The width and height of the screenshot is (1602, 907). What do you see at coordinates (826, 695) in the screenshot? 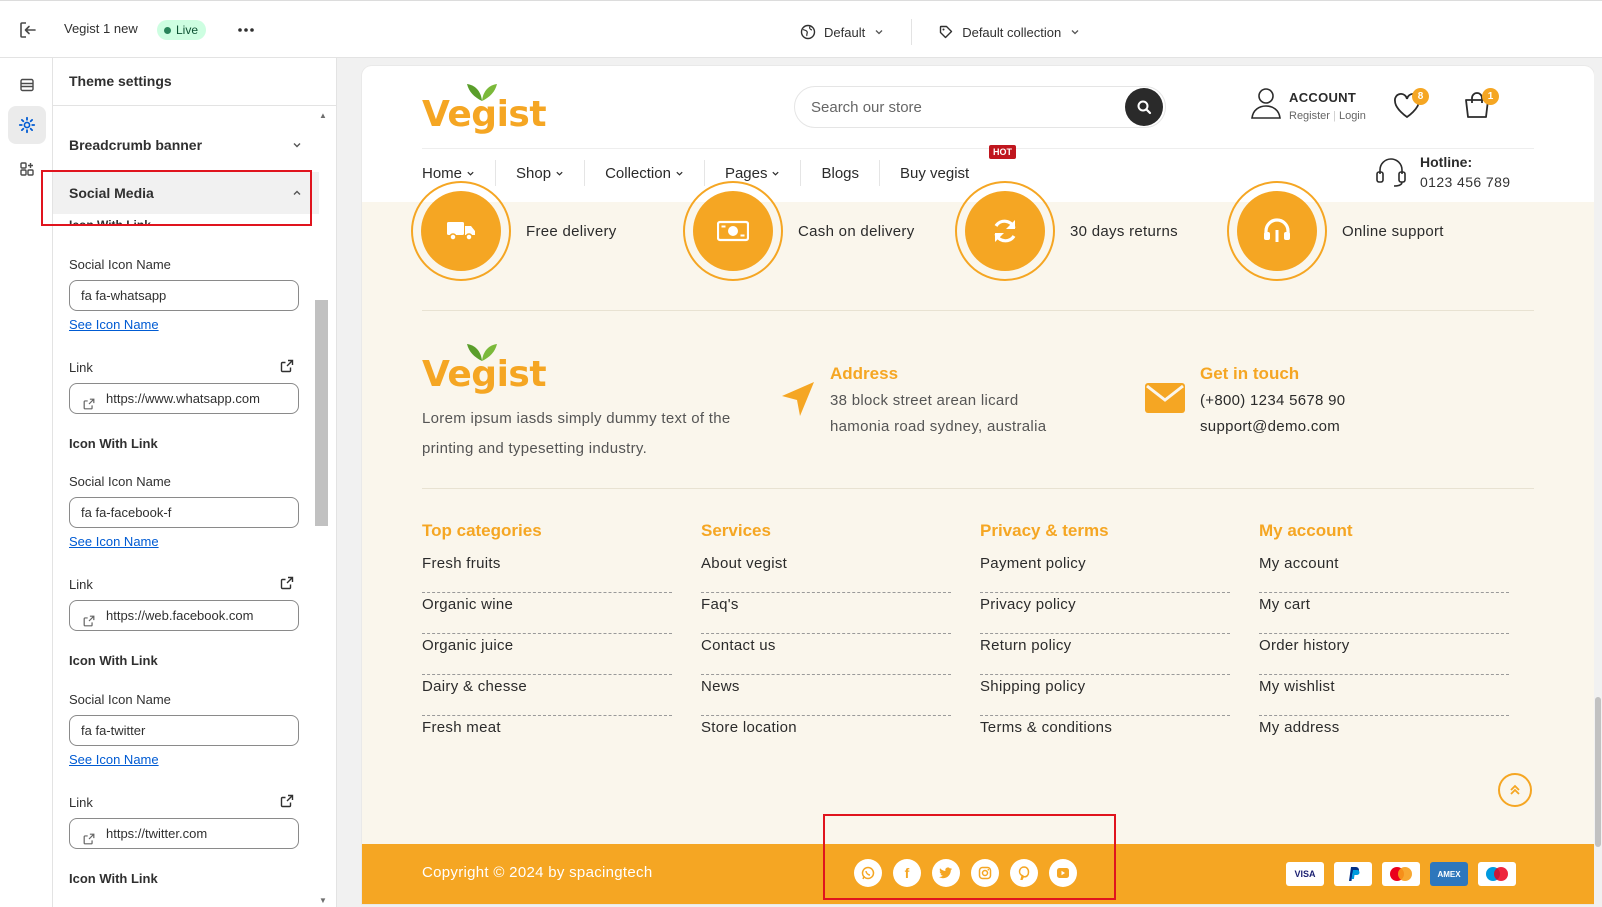
I see `footer-link: News` at bounding box center [826, 695].